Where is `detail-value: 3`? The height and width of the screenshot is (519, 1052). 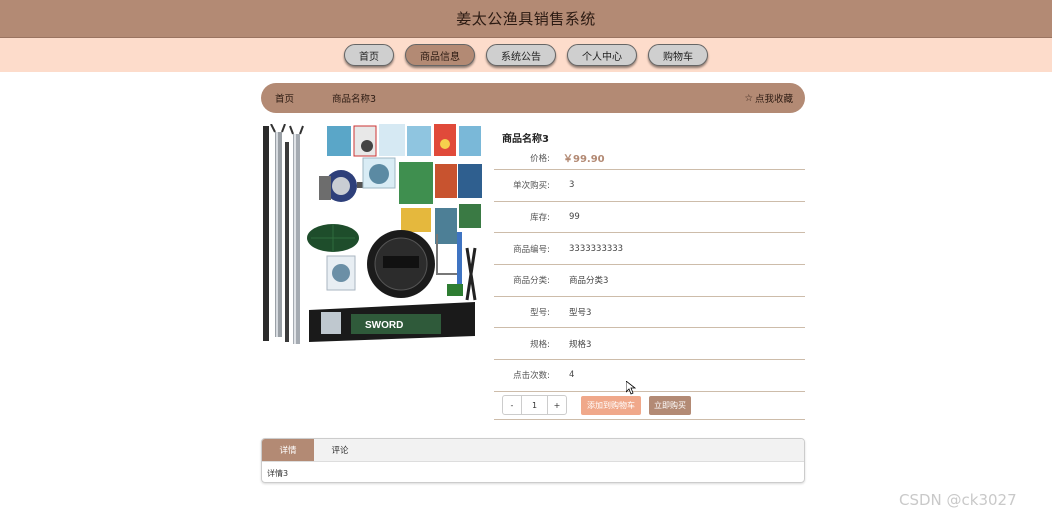
detail-value: 3 is located at coordinates (572, 185).